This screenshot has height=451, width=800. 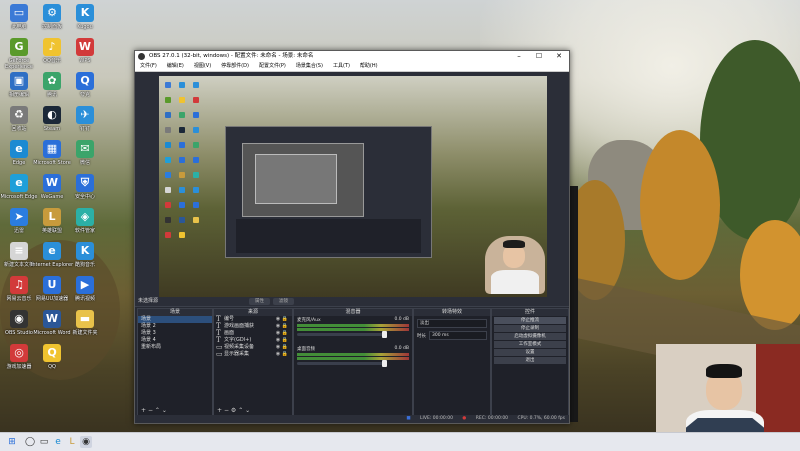 I want to click on exit-button: 退出, so click(x=530, y=360).